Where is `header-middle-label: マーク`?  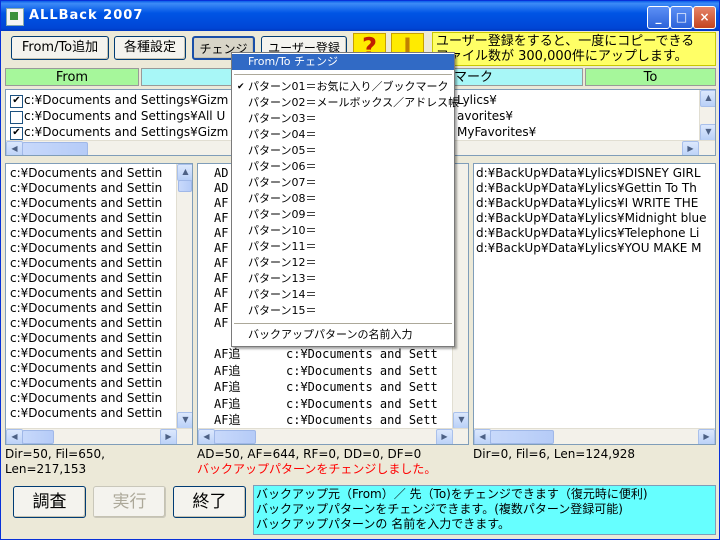
header-middle-label: マーク is located at coordinates (474, 77).